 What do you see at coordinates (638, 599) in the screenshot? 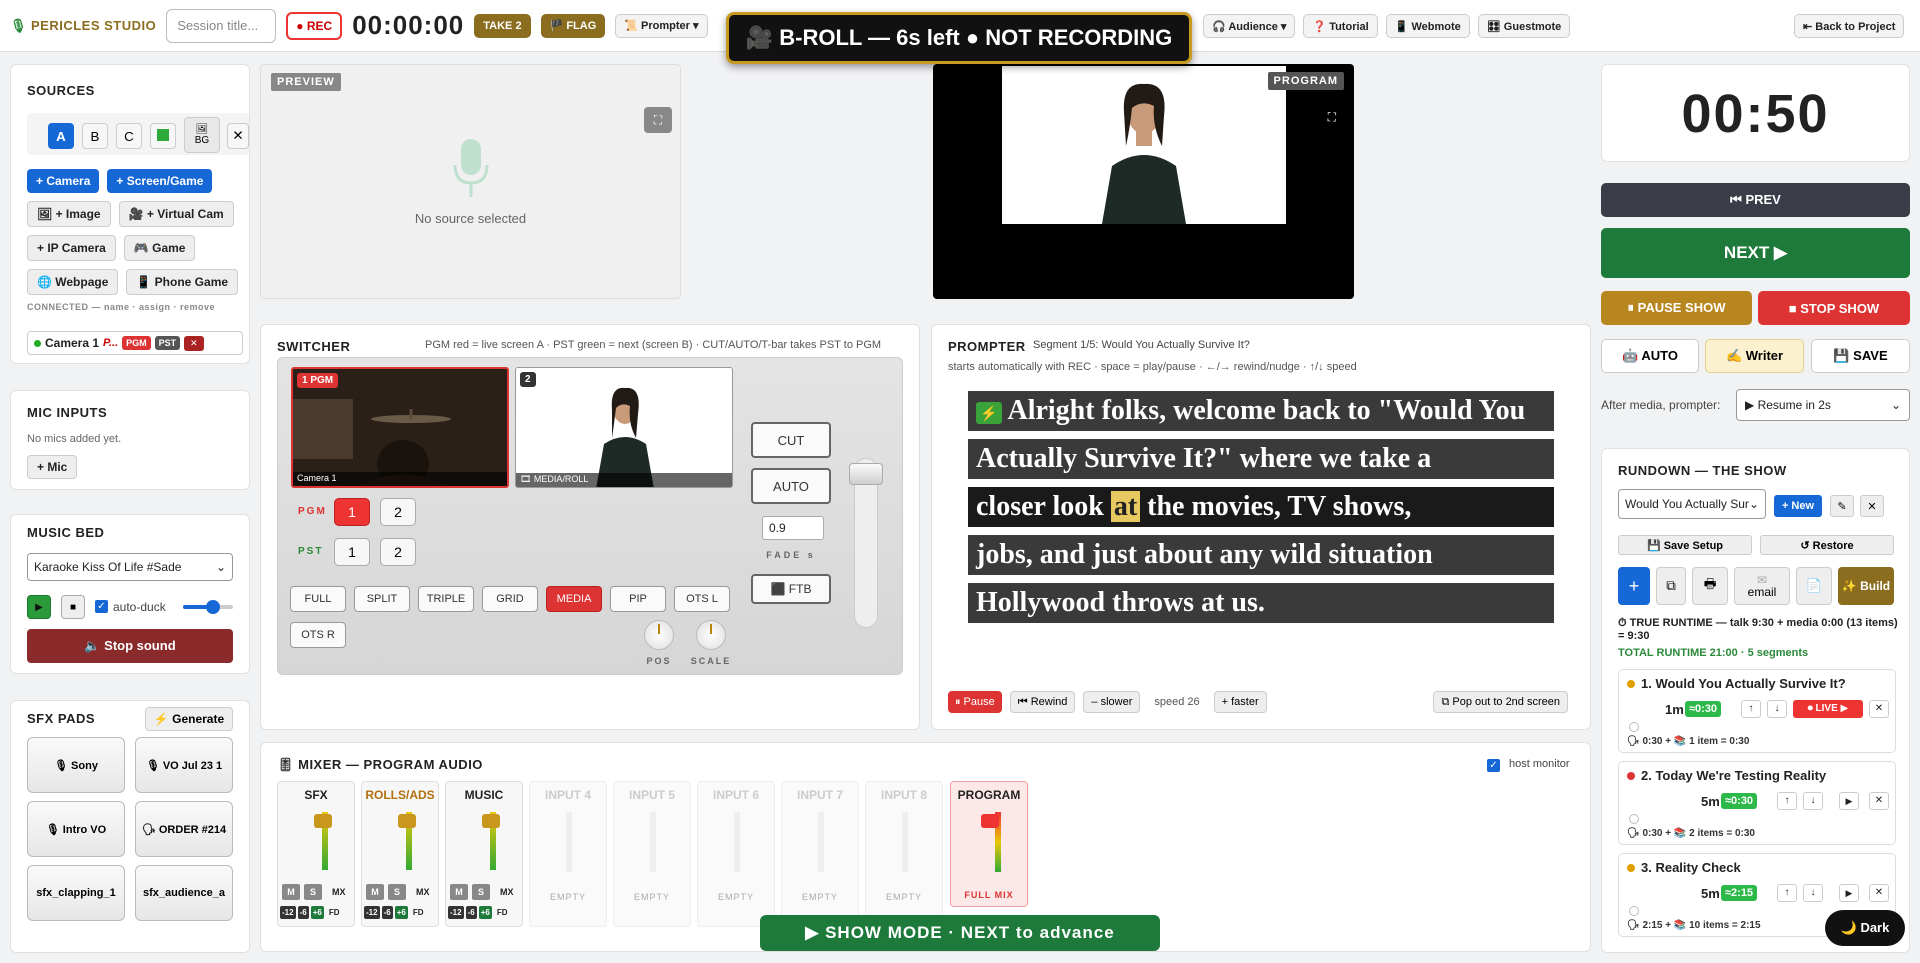
I see `layout-pip-button: PIP` at bounding box center [638, 599].